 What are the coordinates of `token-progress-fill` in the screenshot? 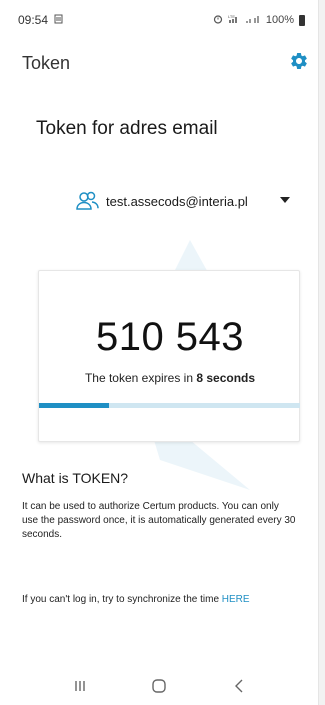 It's located at (74, 405).